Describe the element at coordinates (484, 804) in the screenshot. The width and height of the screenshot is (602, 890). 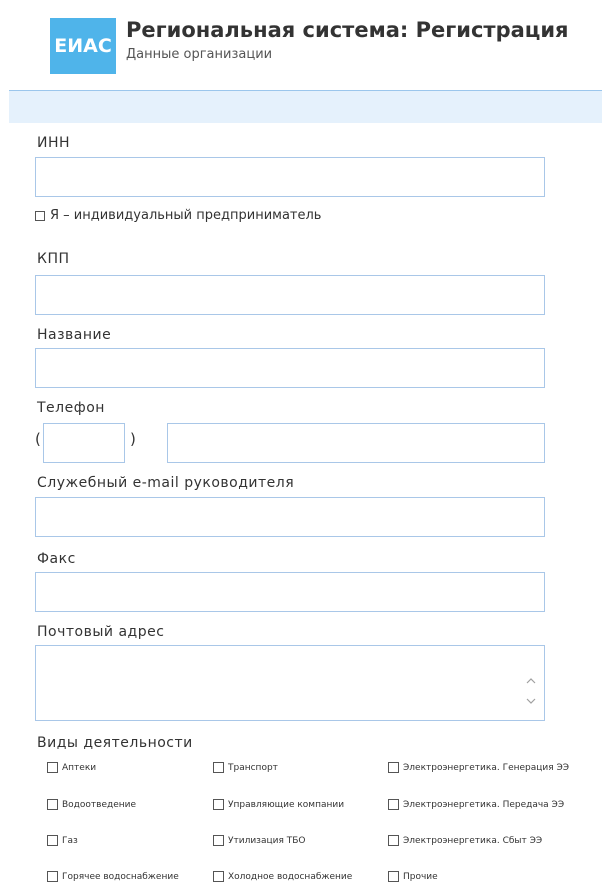
I see `activity-label: Электроэнергетика. Передача ЭЭ` at that location.